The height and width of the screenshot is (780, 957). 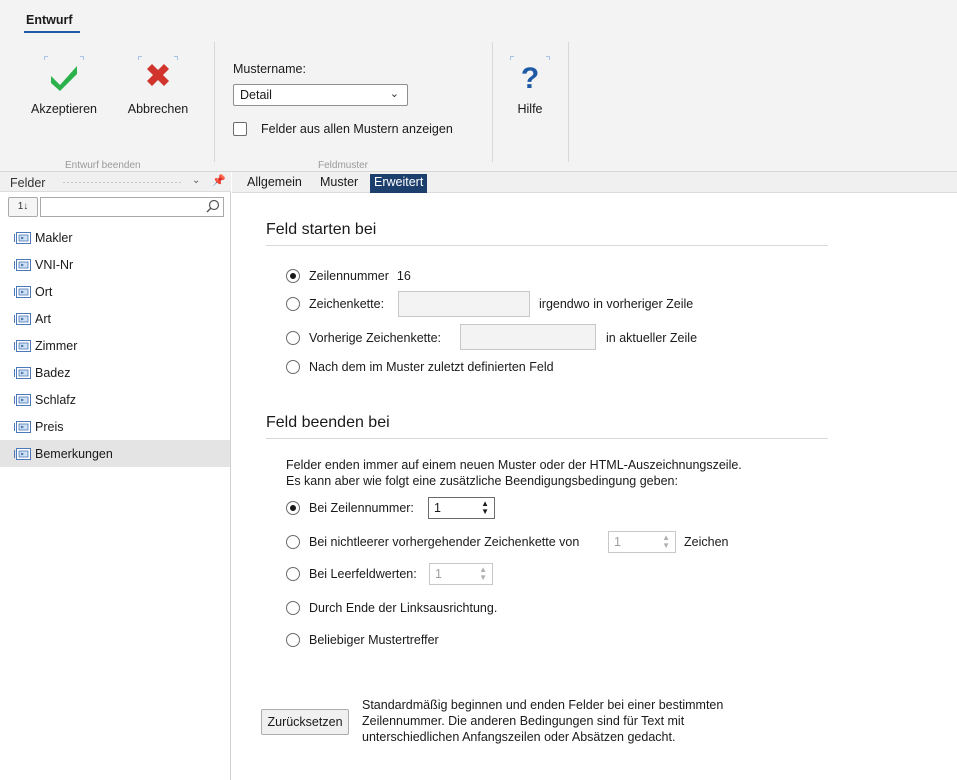 What do you see at coordinates (403, 276) in the screenshot?
I see `start-line-number-value: 16` at bounding box center [403, 276].